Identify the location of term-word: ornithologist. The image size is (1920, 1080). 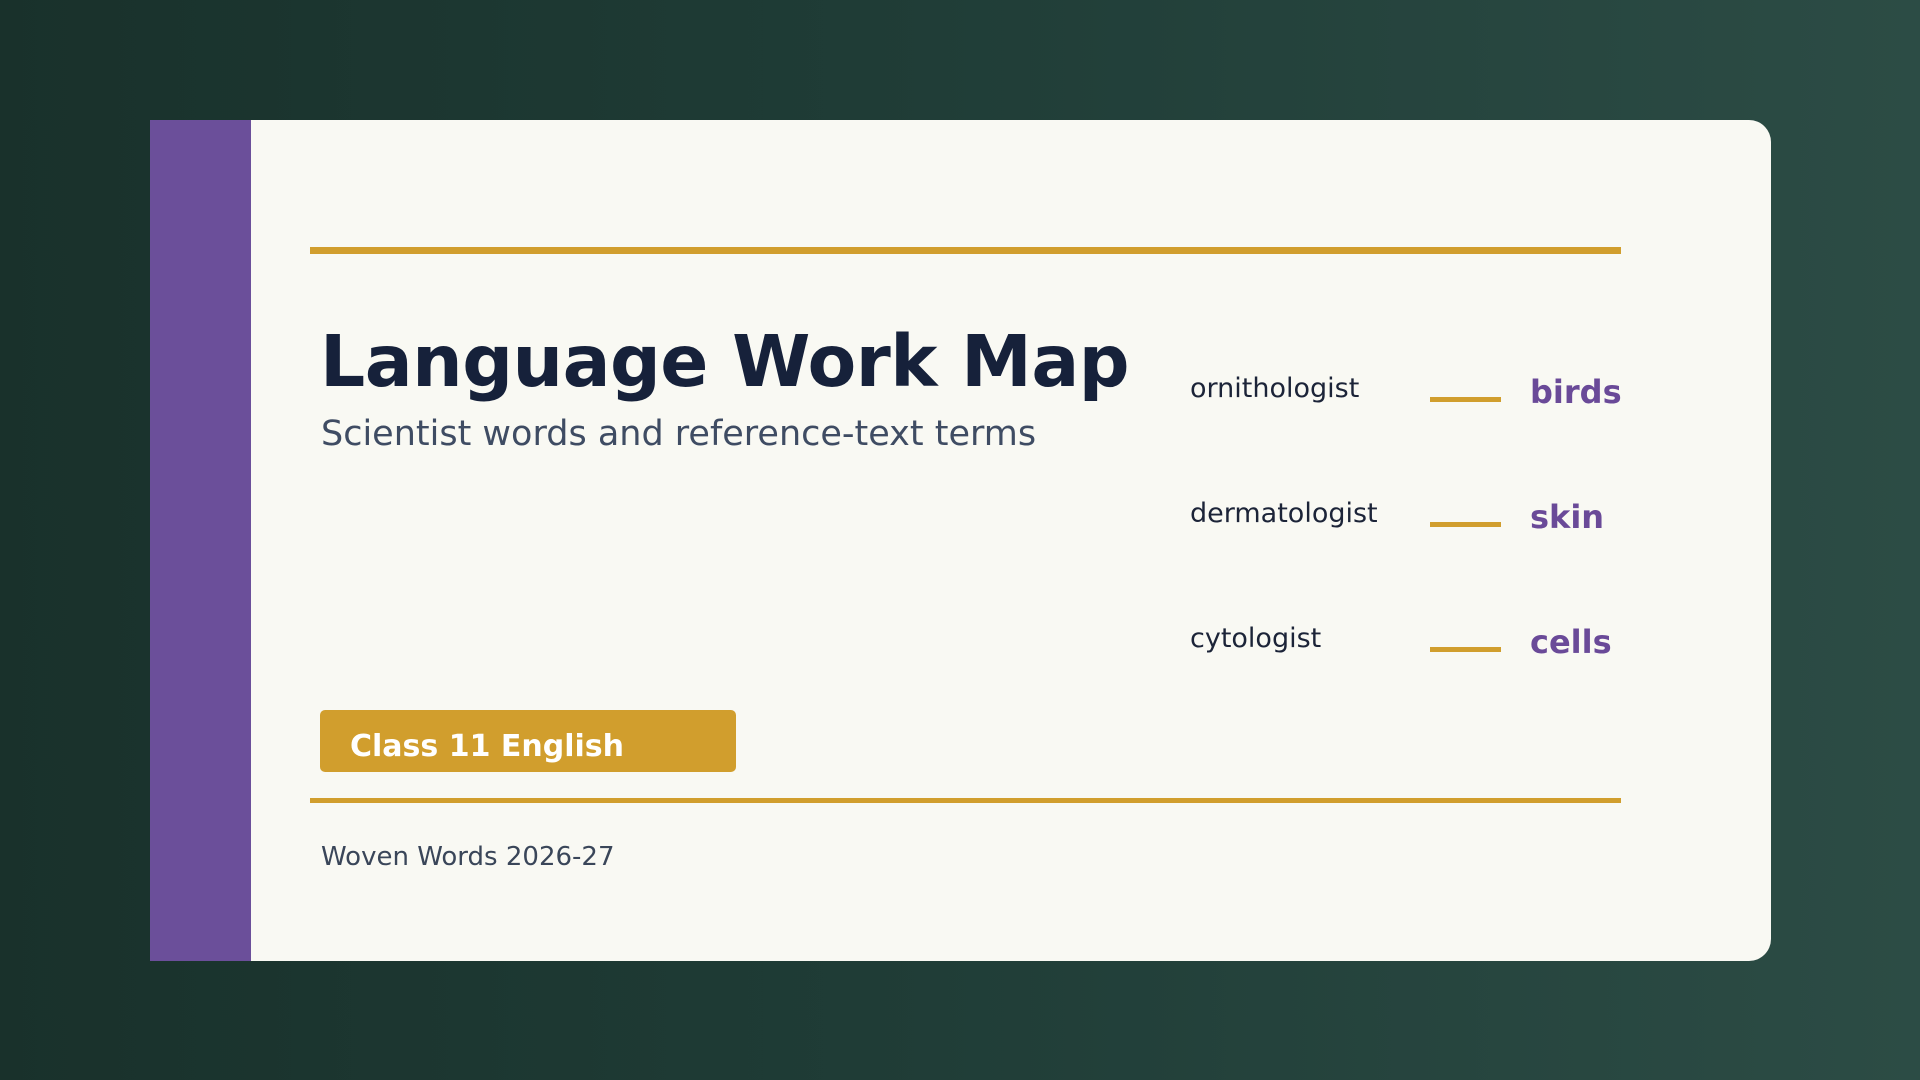
(1275, 388).